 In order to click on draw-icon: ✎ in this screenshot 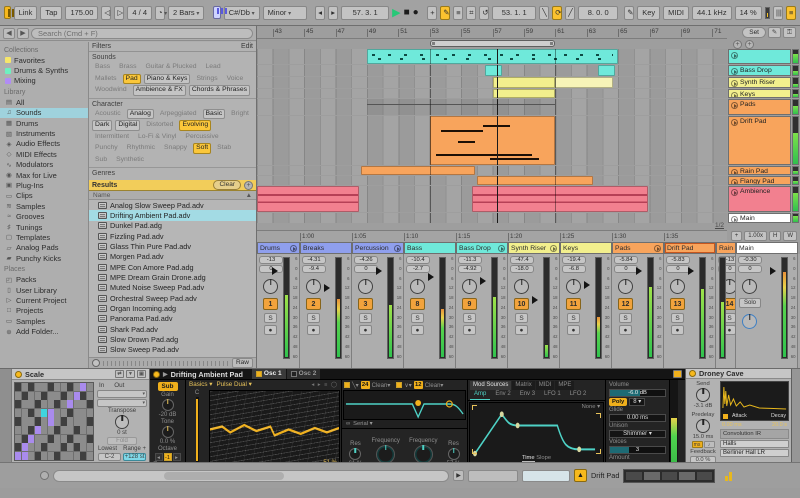, I will do `click(629, 12)`.